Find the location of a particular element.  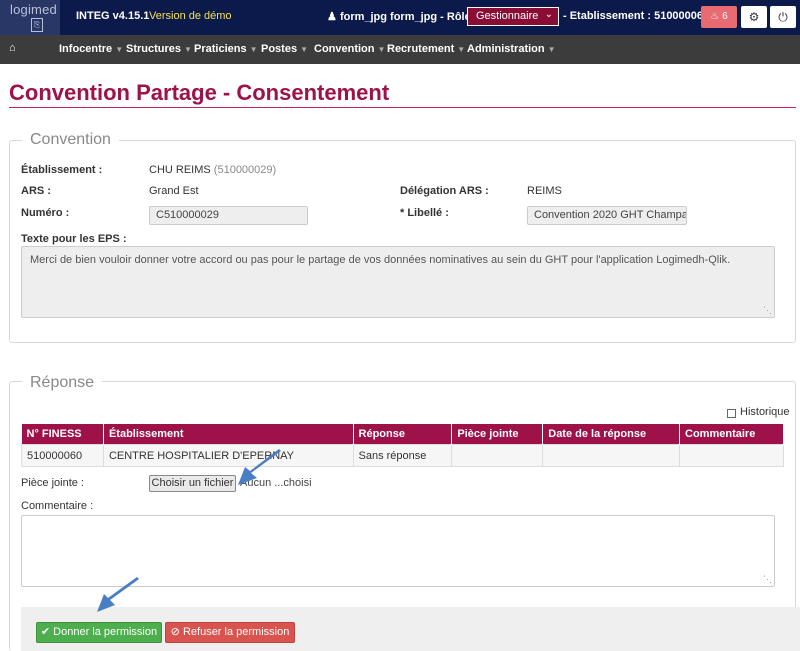

alerts-button: ♨ 6 is located at coordinates (719, 17).